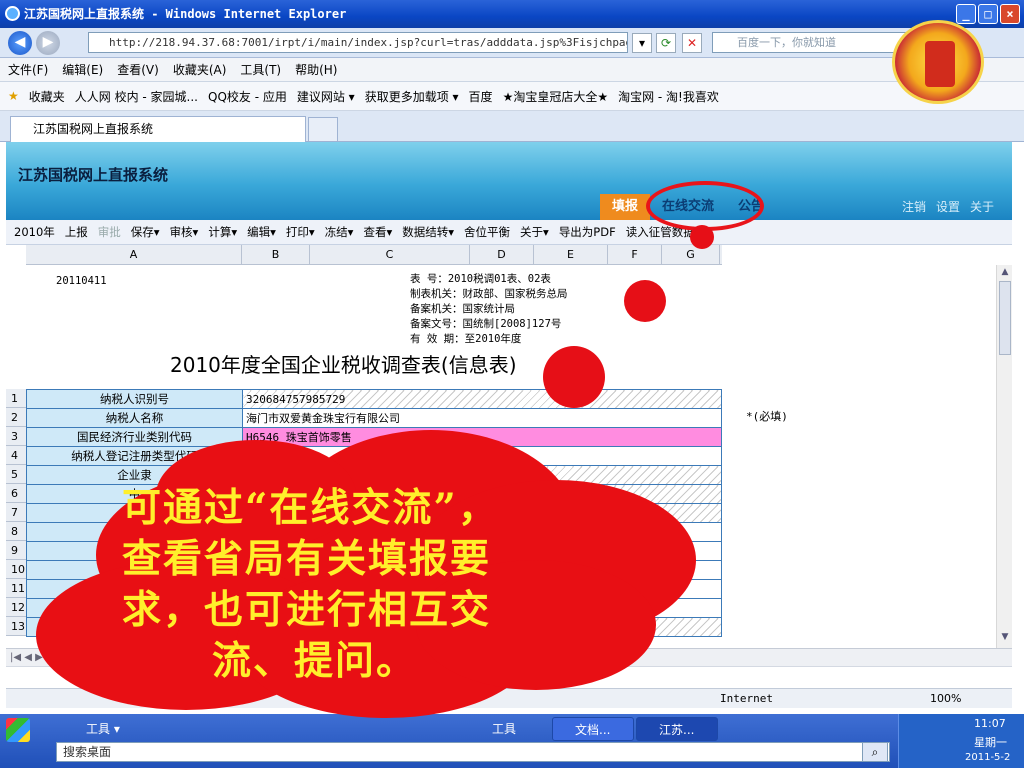  I want to click on doc-id: 20110411, so click(81, 281).